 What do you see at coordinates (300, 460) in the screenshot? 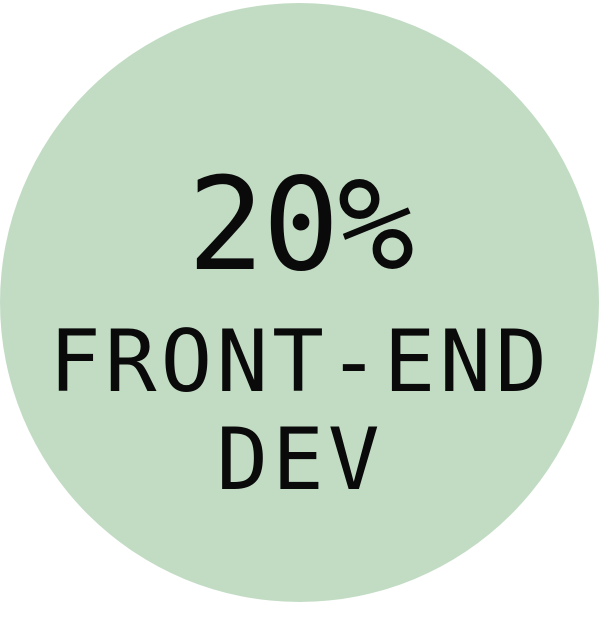
I see `badge-label-line-2: DEV` at bounding box center [300, 460].